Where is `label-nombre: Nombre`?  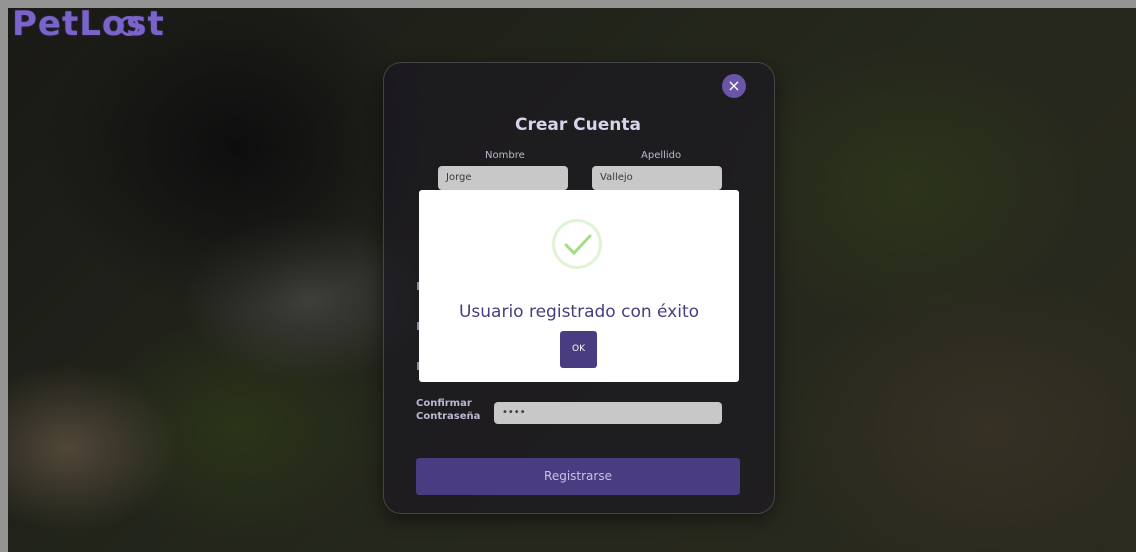 label-nombre: Nombre is located at coordinates (505, 155).